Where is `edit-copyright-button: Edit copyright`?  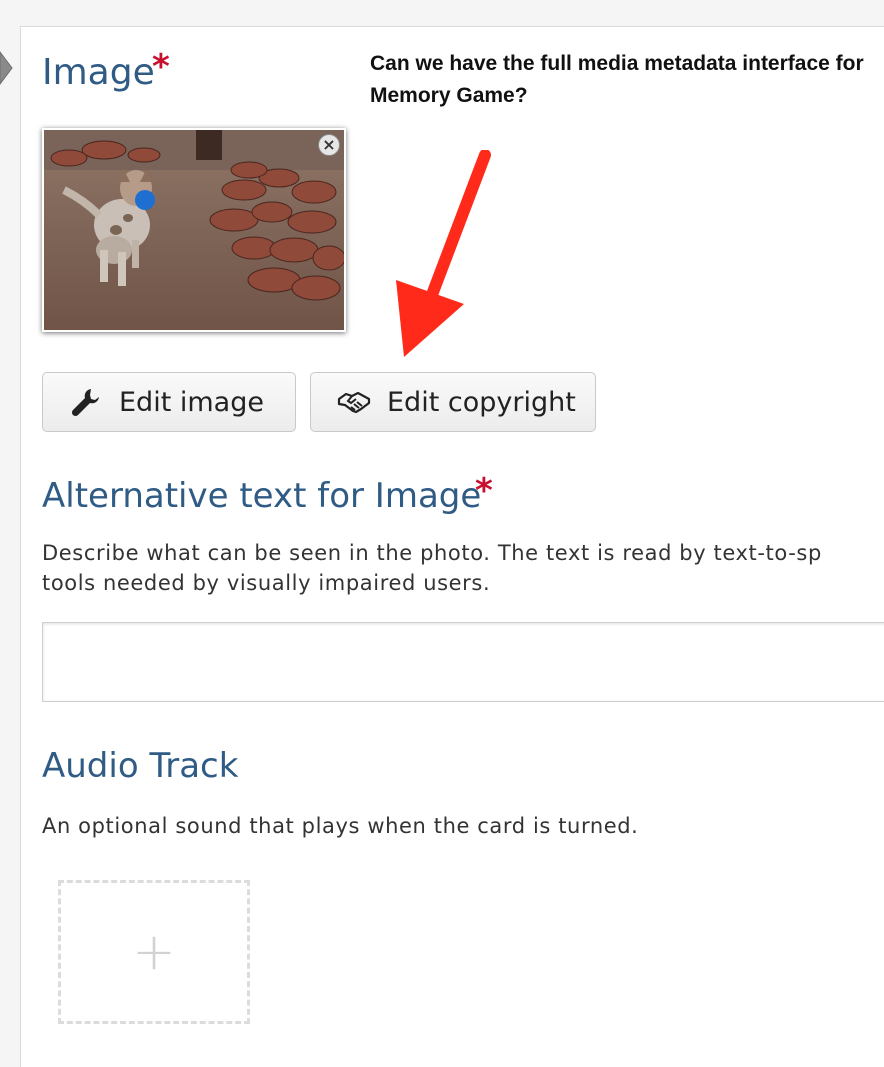 edit-copyright-button: Edit copyright is located at coordinates (453, 402).